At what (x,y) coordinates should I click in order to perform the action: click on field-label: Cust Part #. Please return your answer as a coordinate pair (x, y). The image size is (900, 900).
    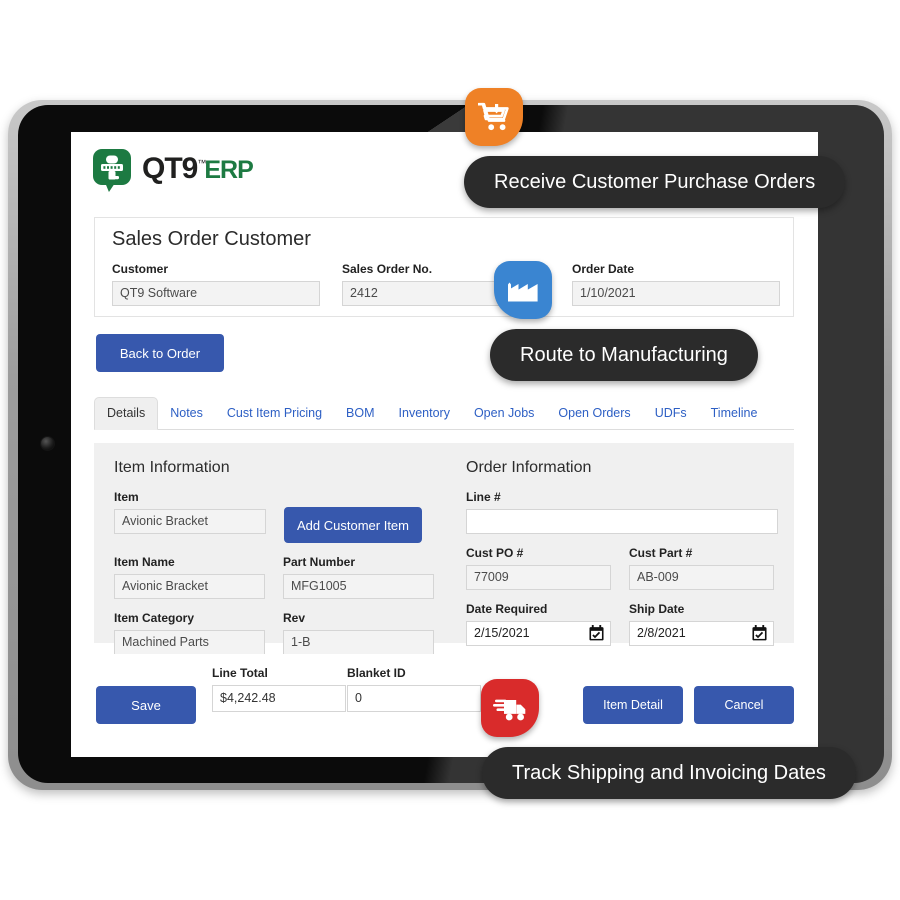
    Looking at the image, I should click on (661, 553).